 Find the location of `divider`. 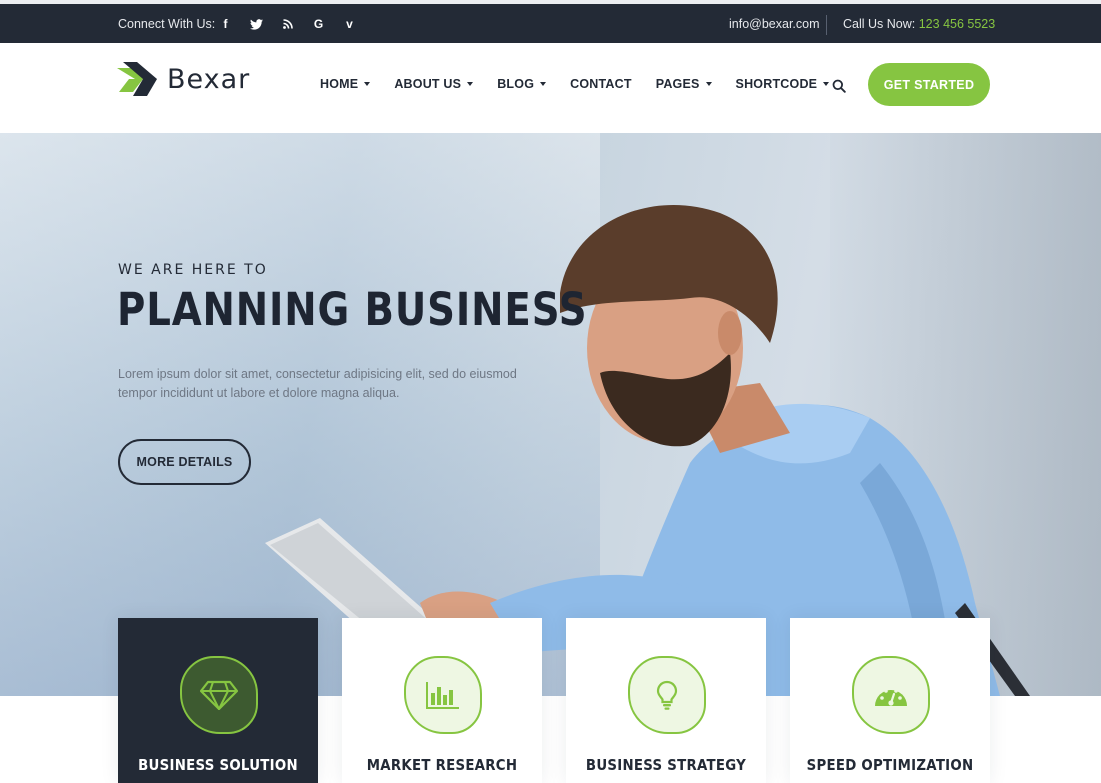

divider is located at coordinates (826, 25).